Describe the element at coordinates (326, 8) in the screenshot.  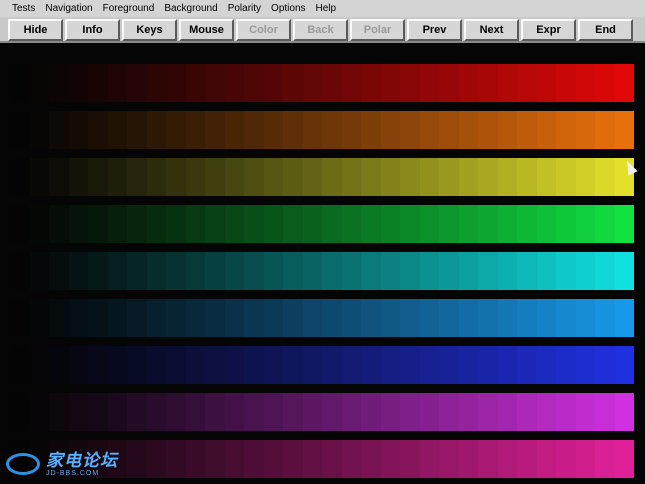
I see `menu-help: Help` at that location.